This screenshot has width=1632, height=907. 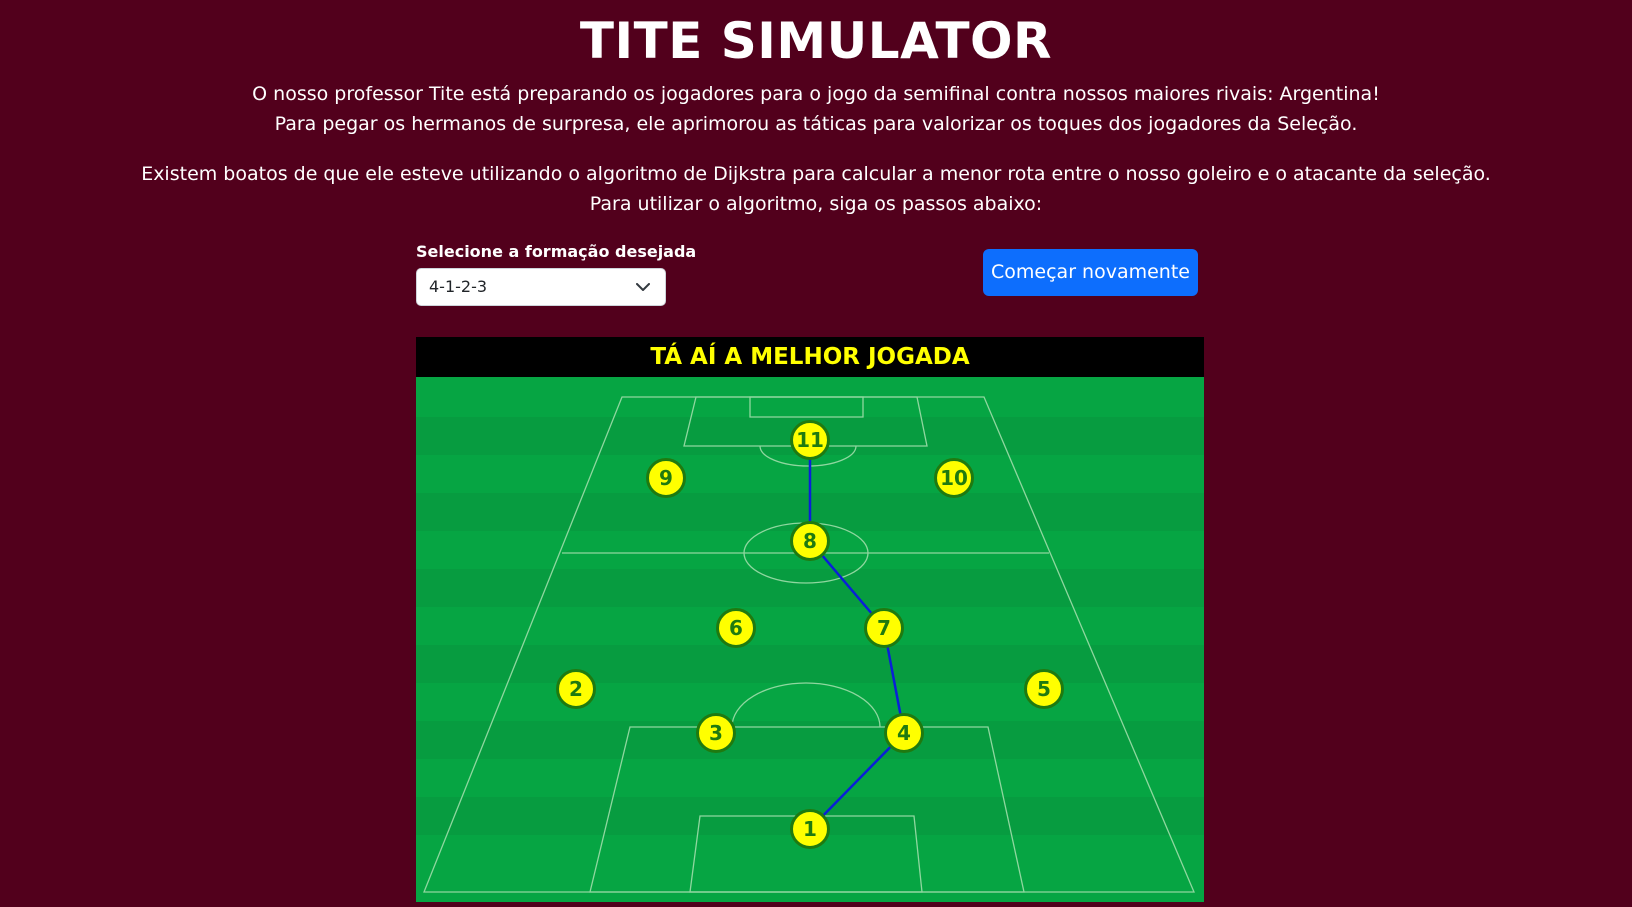 I want to click on player-10: 10, so click(x=954, y=478).